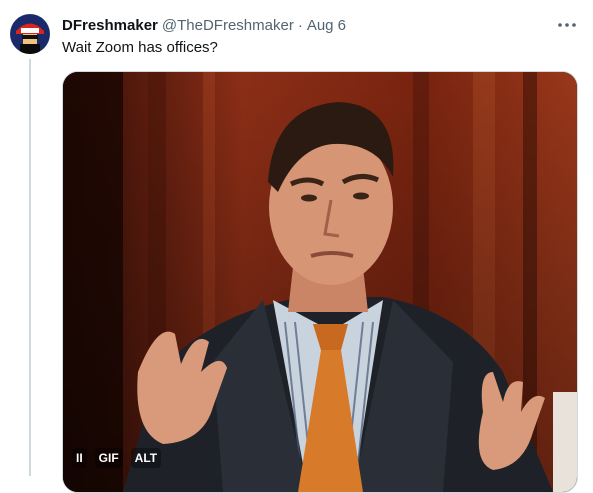 The image size is (593, 493). Describe the element at coordinates (567, 25) in the screenshot. I see `more-icon` at that location.